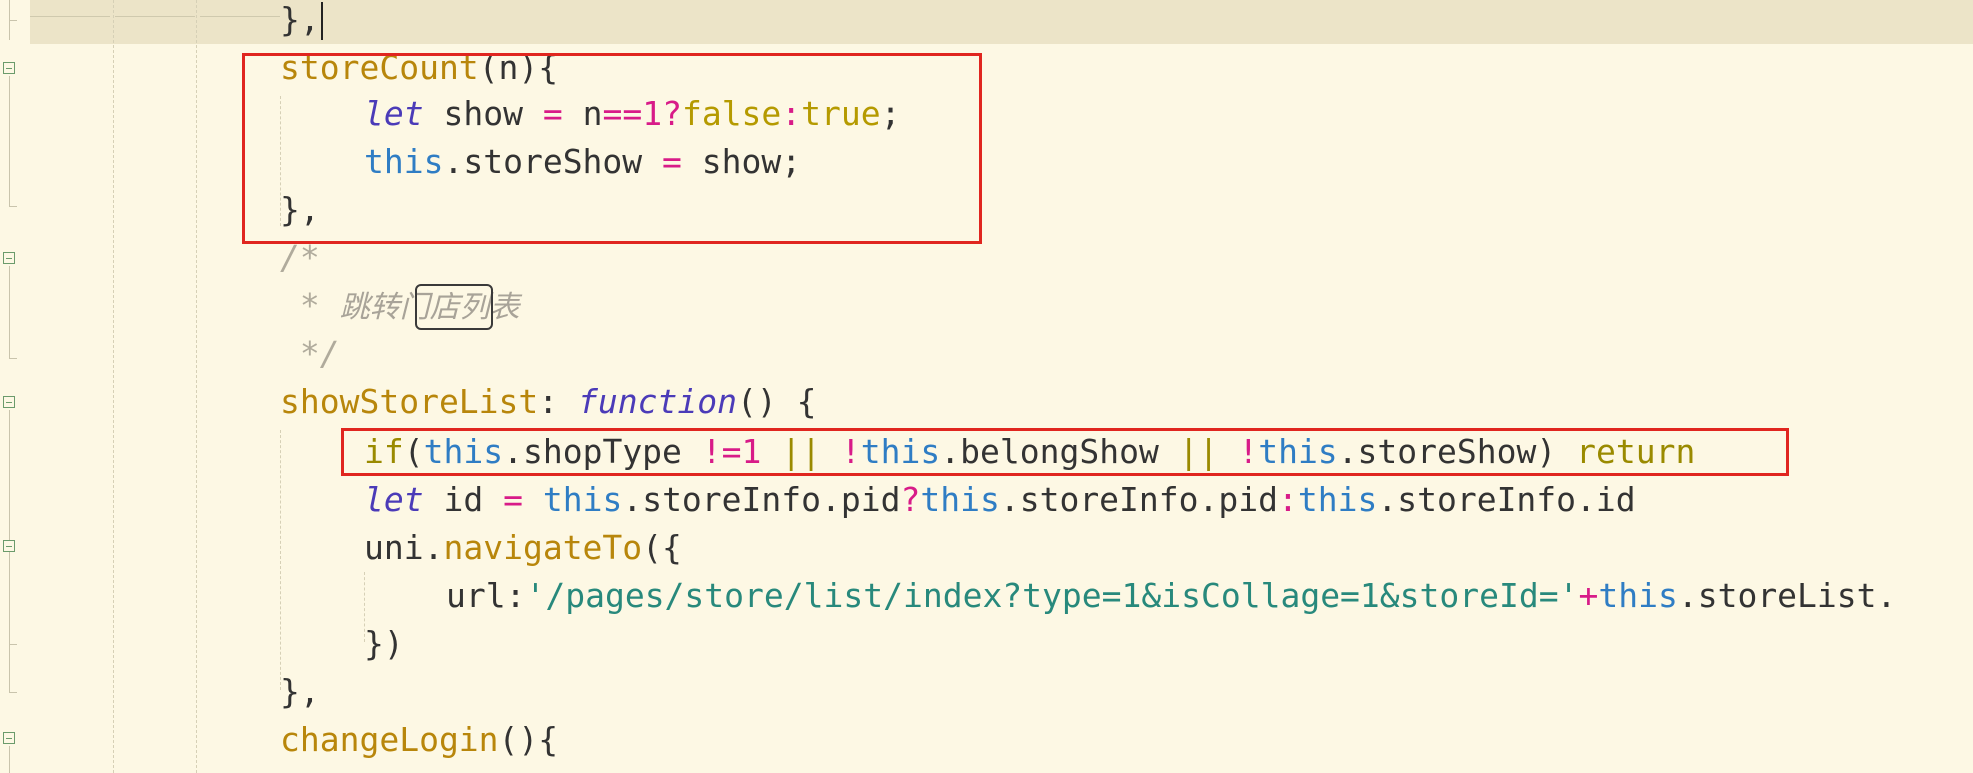  I want to click on code-token: ({, so click(662, 547).